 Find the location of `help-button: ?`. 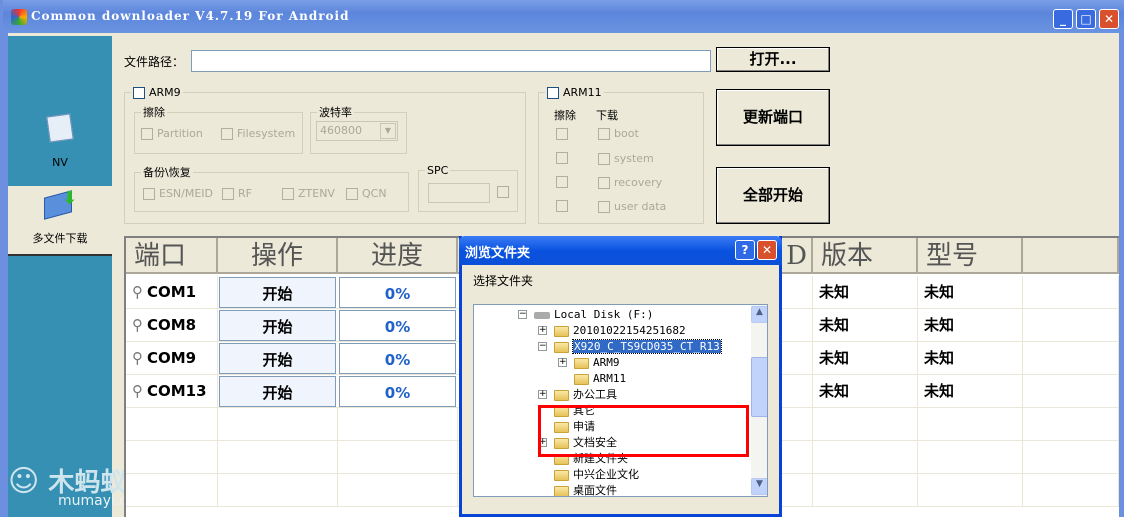

help-button: ? is located at coordinates (745, 250).